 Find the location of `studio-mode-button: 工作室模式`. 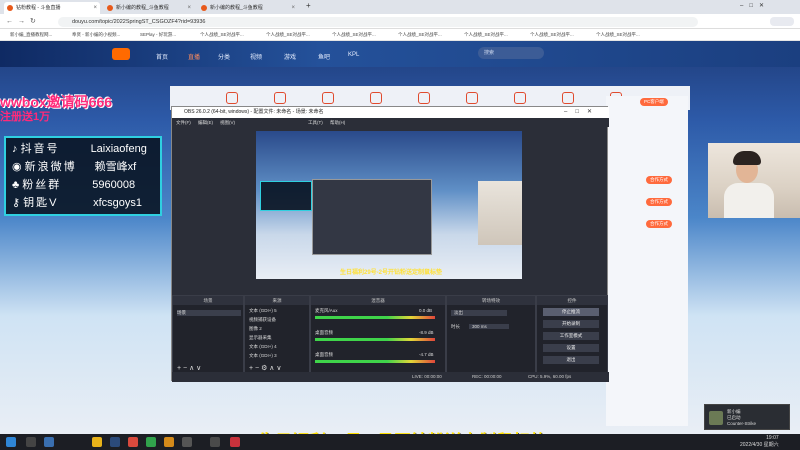

studio-mode-button: 工作室模式 is located at coordinates (571, 336).